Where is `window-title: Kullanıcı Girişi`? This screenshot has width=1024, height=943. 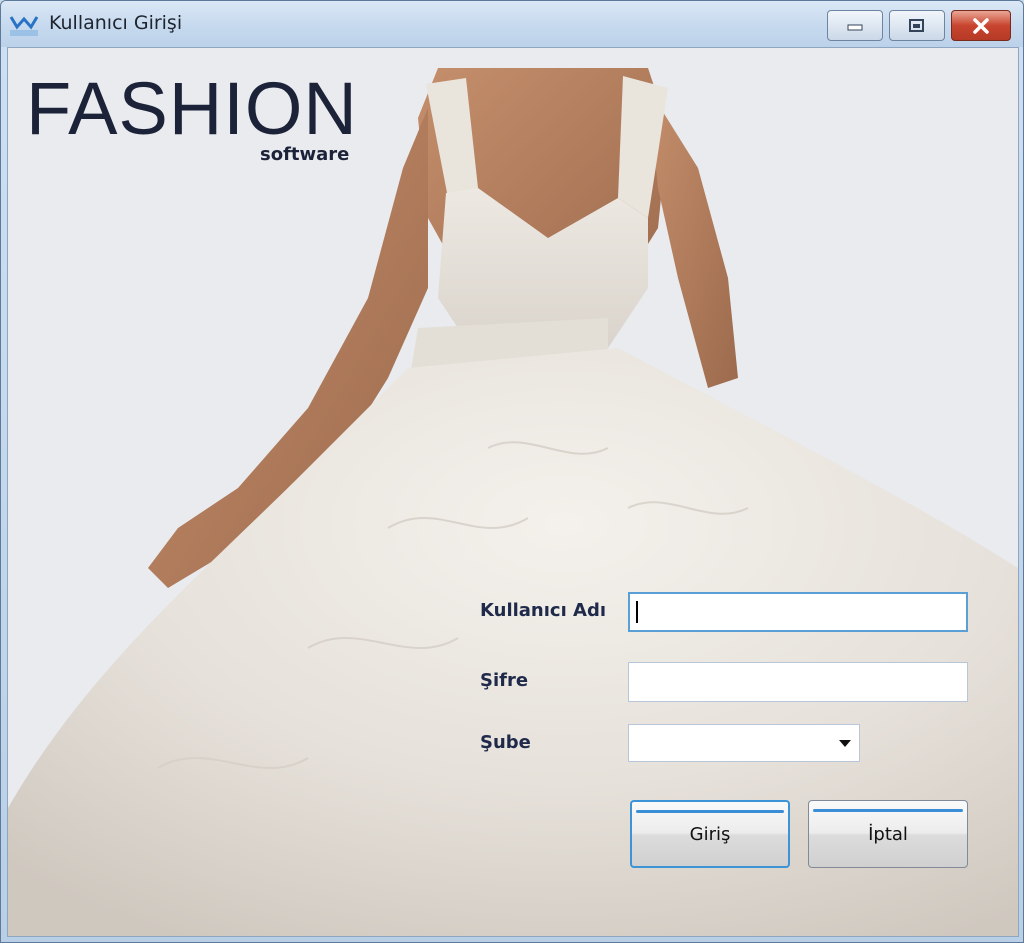 window-title: Kullanıcı Girişi is located at coordinates (116, 23).